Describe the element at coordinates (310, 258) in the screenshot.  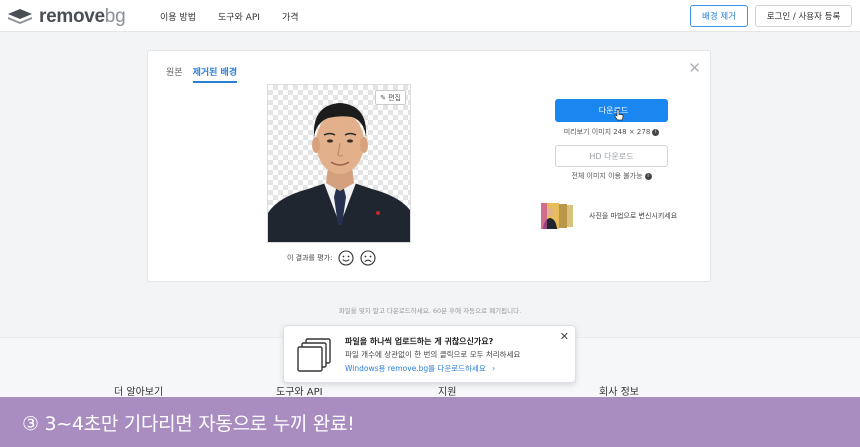
I see `rating-label: 이 결과를 평가:` at that location.